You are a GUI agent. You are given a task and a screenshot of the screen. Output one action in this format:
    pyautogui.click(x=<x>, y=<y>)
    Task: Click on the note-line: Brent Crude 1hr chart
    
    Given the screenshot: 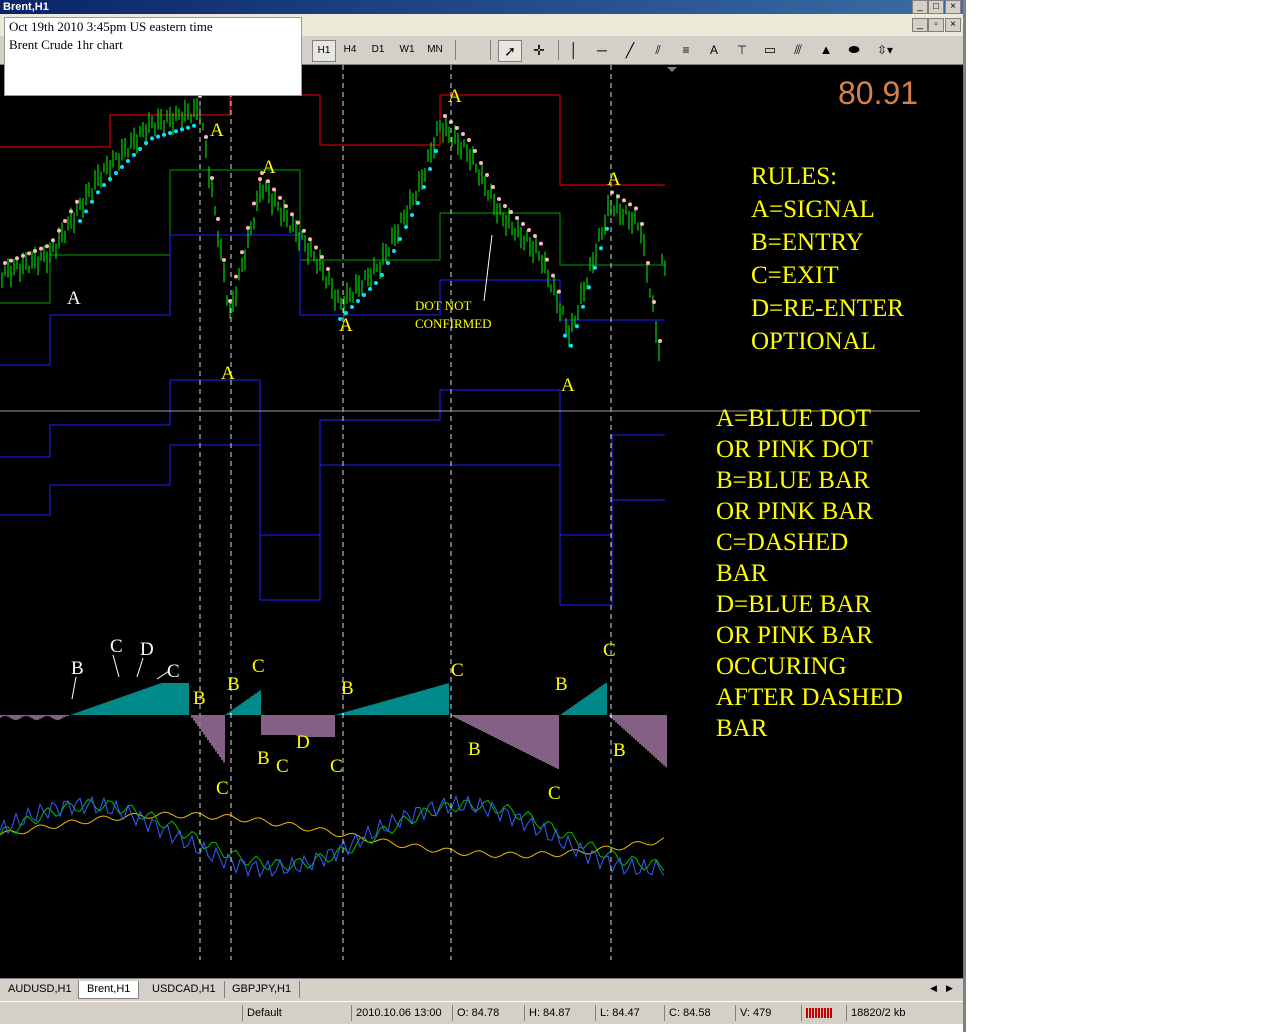 What is the action you would take?
    pyautogui.click(x=66, y=44)
    